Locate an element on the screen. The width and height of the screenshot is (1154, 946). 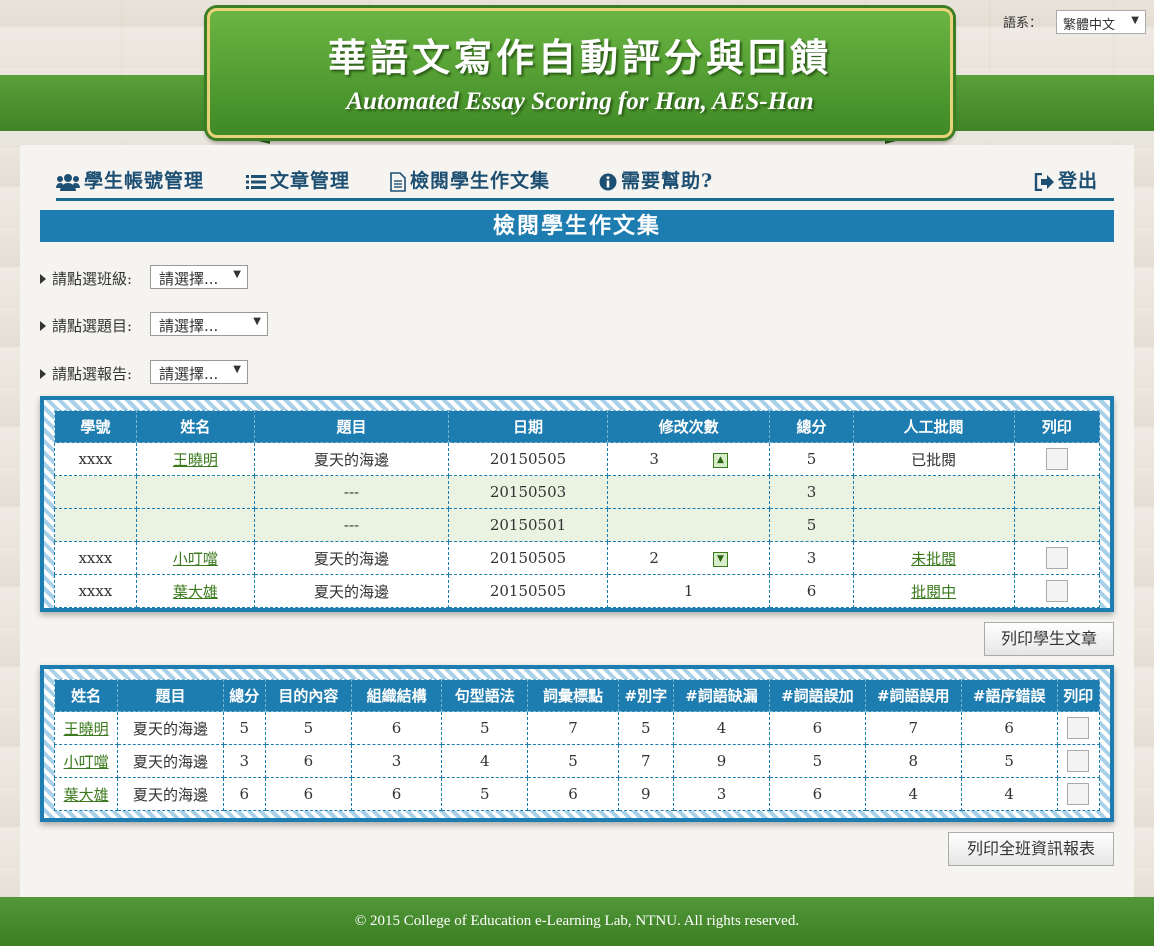
language-select: 繁體中文 ▼ is located at coordinates (1101, 22).